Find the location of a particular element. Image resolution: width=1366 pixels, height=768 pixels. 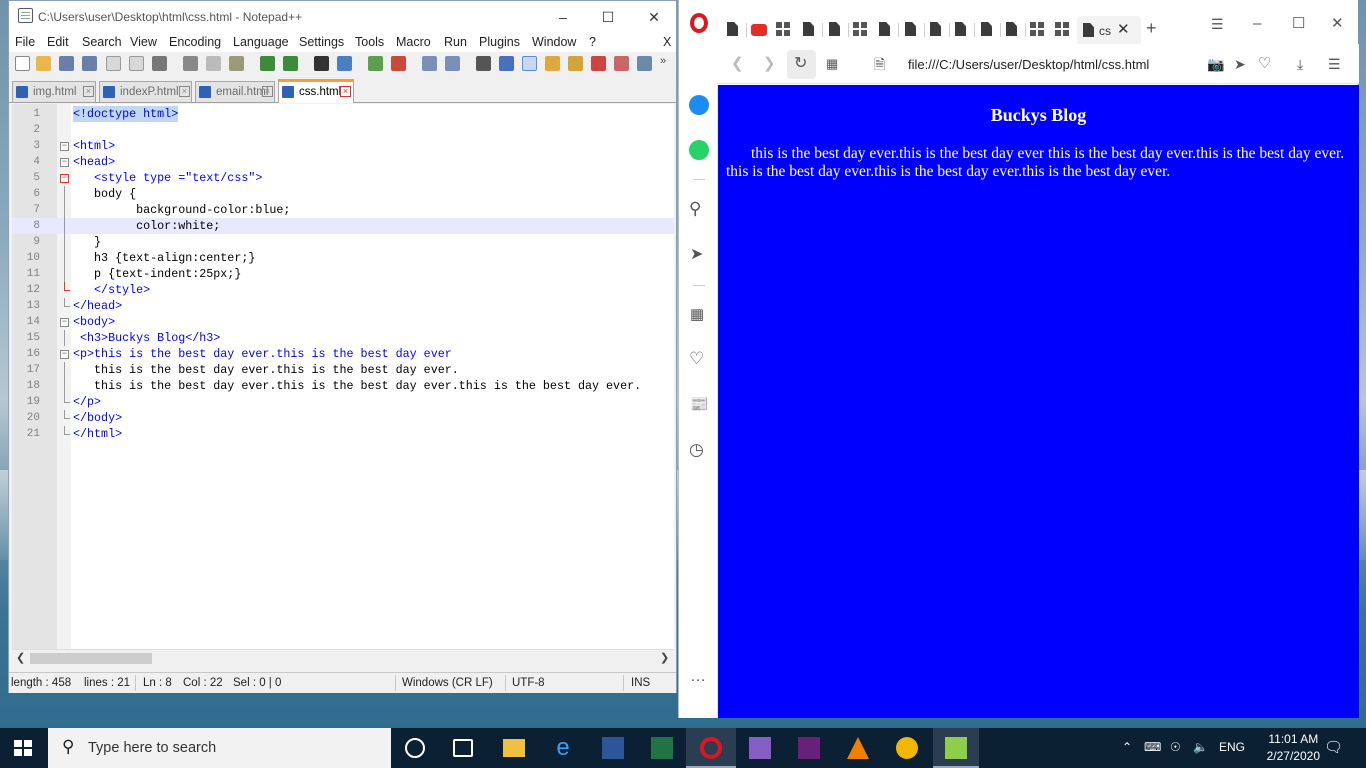

sync-horizontal-icon is located at coordinates (452, 63).